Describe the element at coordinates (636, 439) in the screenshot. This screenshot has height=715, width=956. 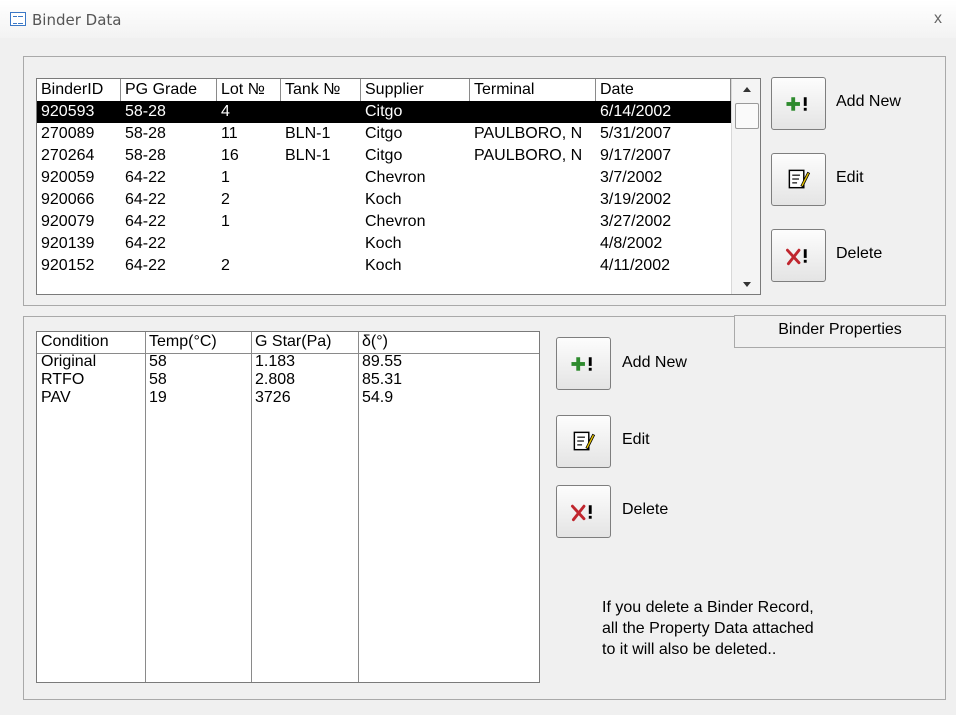
I see `property-edit-label: Edit` at that location.